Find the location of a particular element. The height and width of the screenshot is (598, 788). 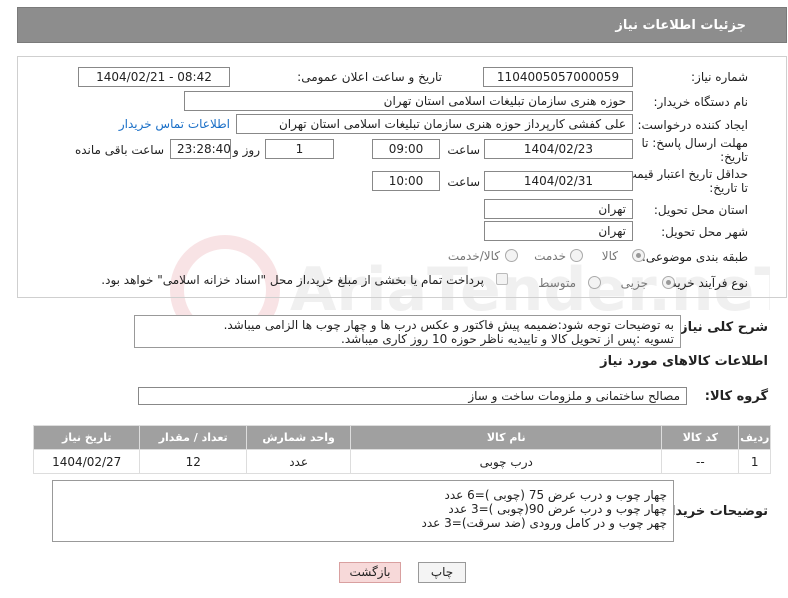

cell-quantity: 12 is located at coordinates (193, 461).